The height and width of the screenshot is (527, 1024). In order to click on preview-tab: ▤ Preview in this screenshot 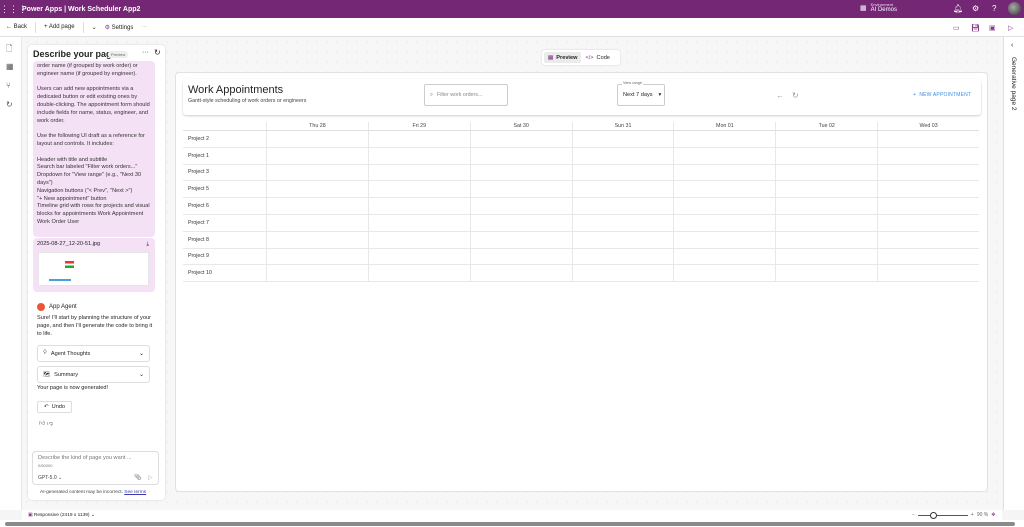, I will do `click(563, 57)`.